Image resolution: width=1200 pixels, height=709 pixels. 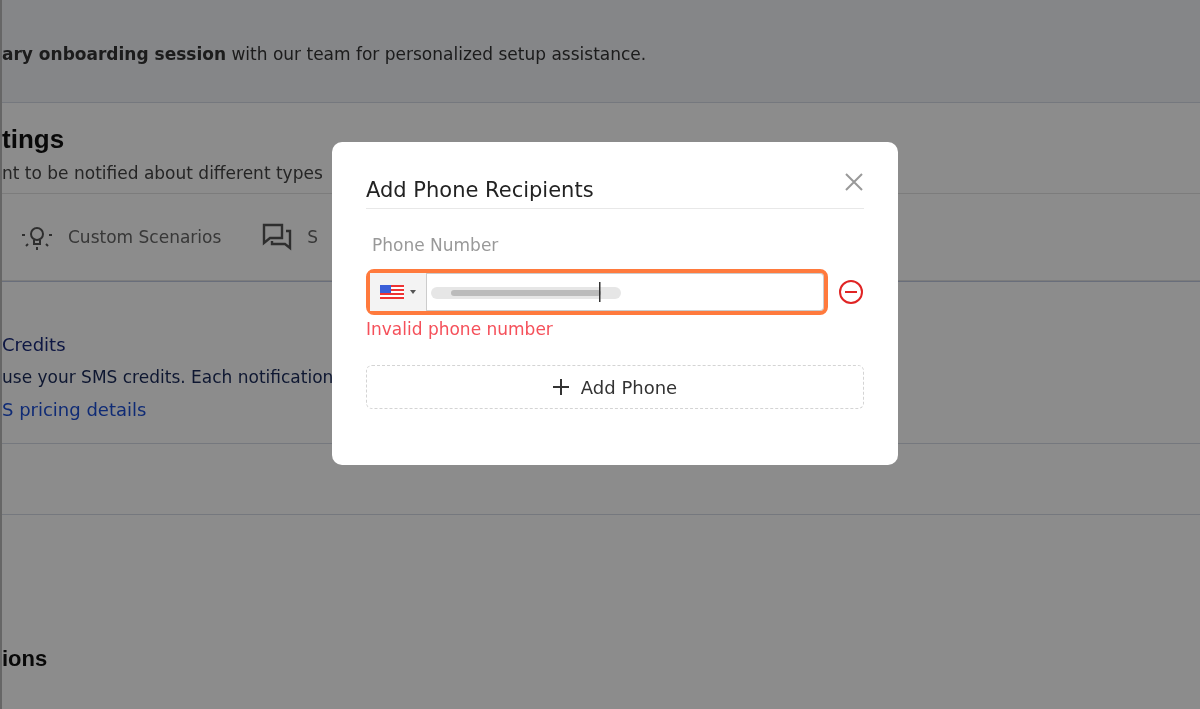 I want to click on phone-field, so click(x=597, y=292).